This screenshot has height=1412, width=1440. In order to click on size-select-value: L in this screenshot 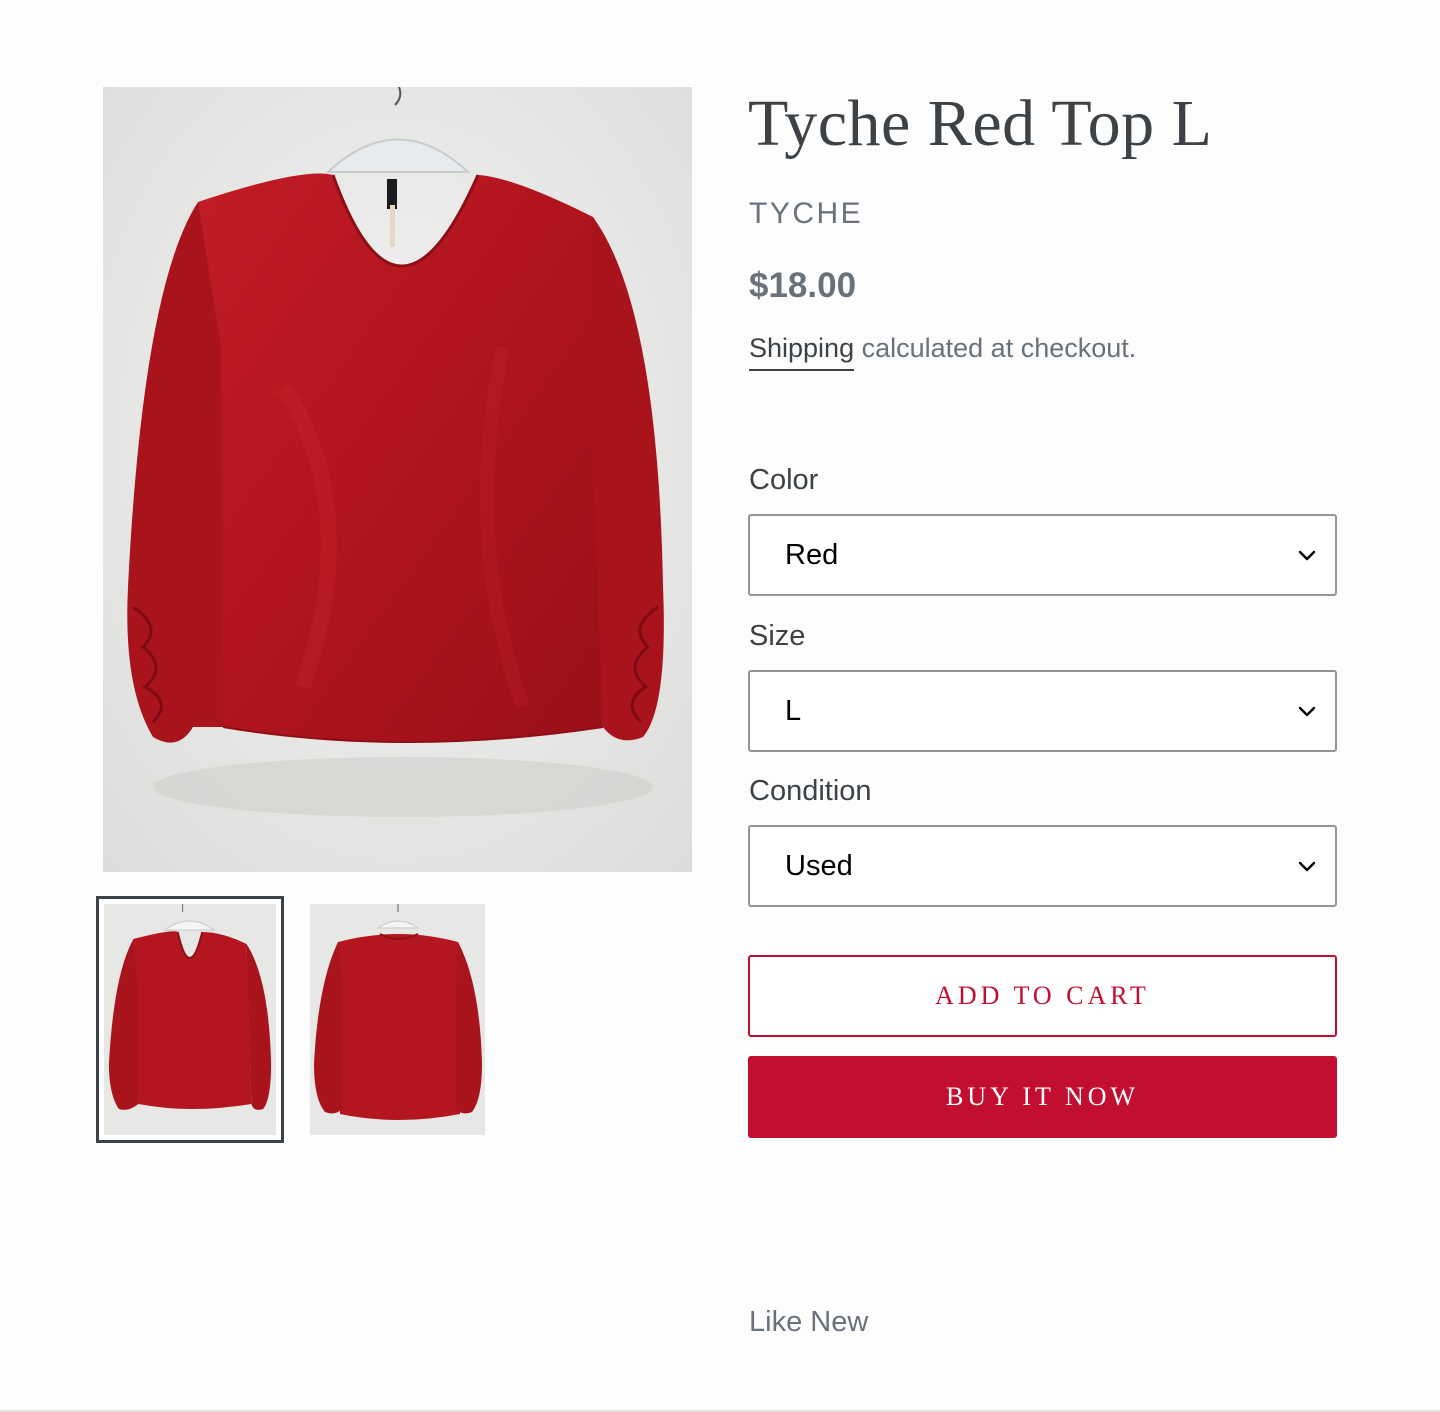, I will do `click(793, 711)`.